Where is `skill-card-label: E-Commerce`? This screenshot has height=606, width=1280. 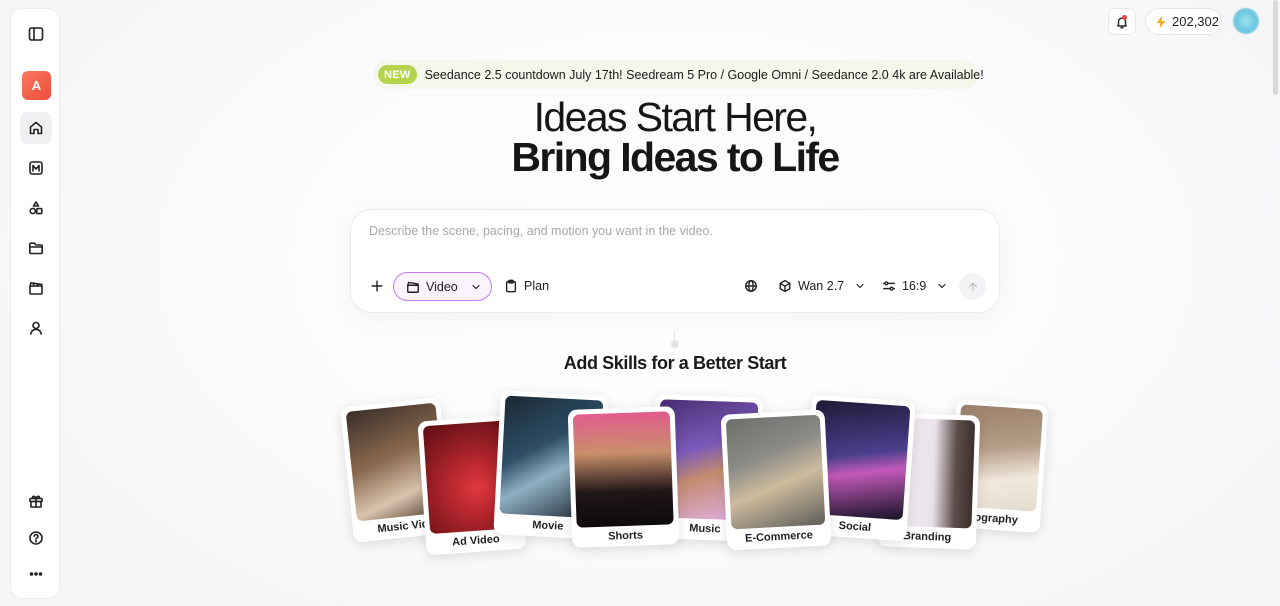 skill-card-label: E-Commerce is located at coordinates (779, 537).